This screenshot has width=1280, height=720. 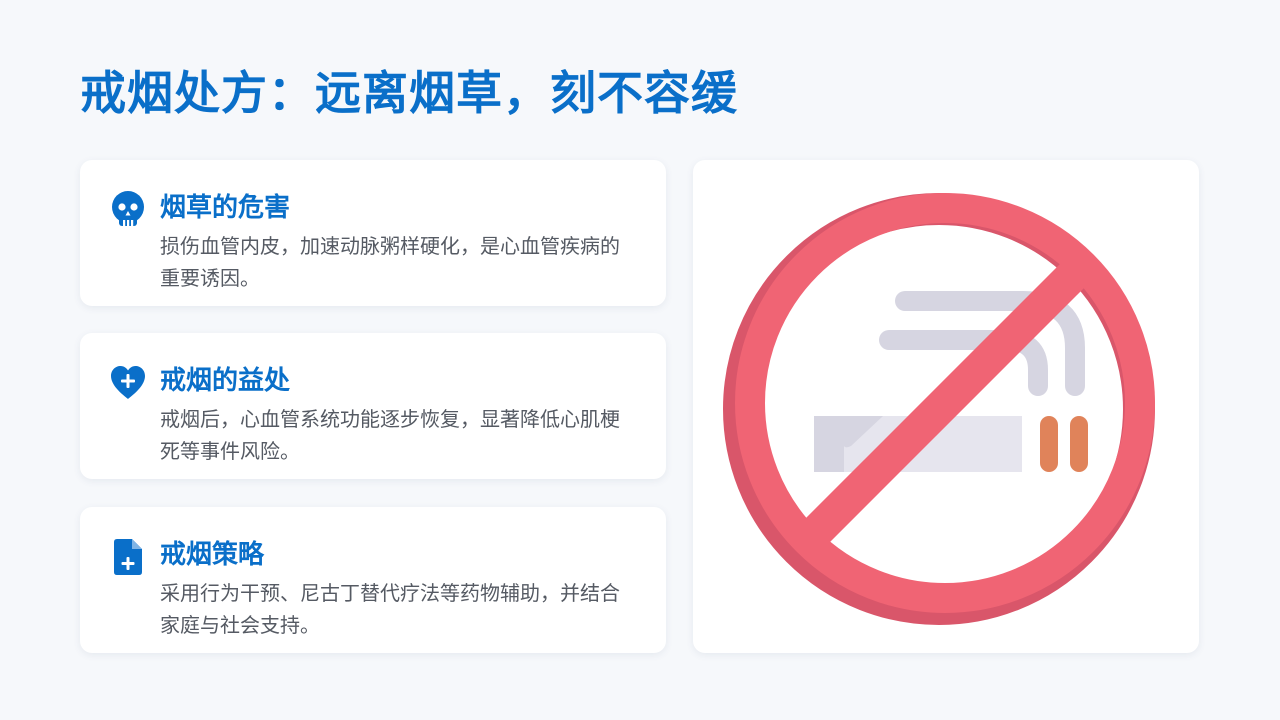 What do you see at coordinates (128, 383) in the screenshot?
I see `heart-plus-icon` at bounding box center [128, 383].